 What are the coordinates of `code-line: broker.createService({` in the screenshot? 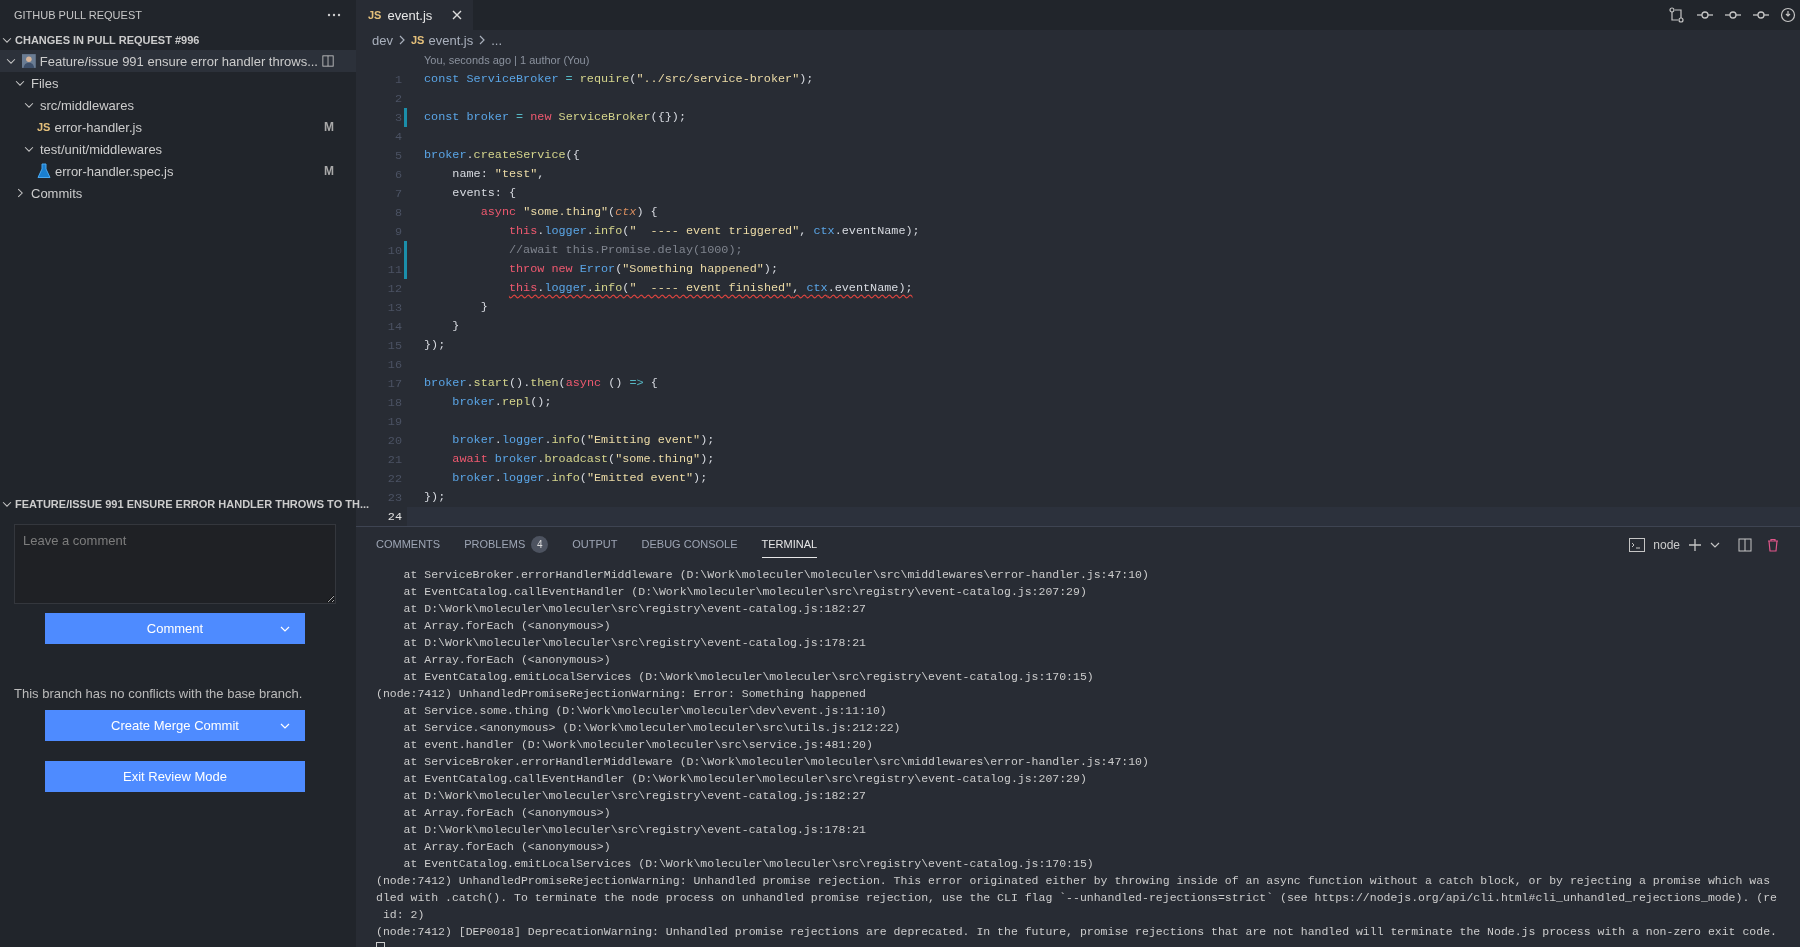 It's located at (502, 155).